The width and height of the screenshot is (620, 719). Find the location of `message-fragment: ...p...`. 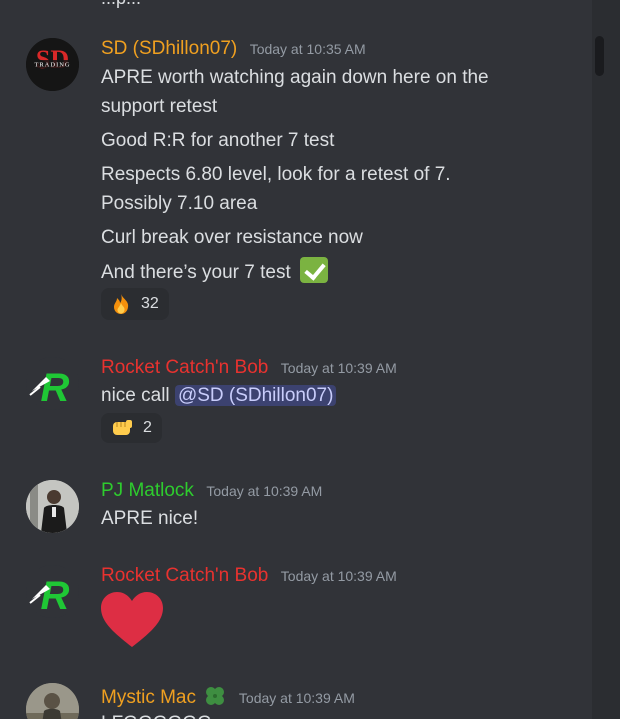

message-fragment: ...p... is located at coordinates (121, 4).